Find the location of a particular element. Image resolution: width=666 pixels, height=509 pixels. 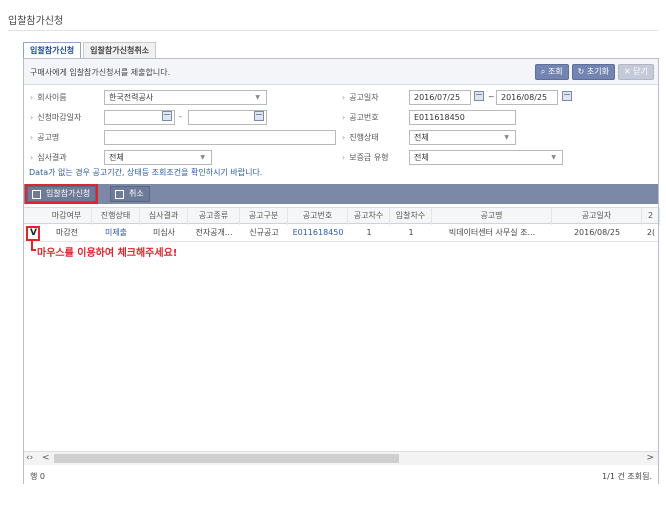

horizontal-scrollbar: ‹› < > is located at coordinates (341, 458).